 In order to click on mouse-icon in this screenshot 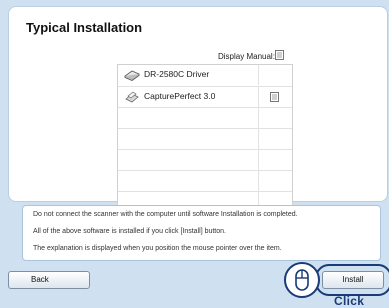, I will do `click(302, 280)`.